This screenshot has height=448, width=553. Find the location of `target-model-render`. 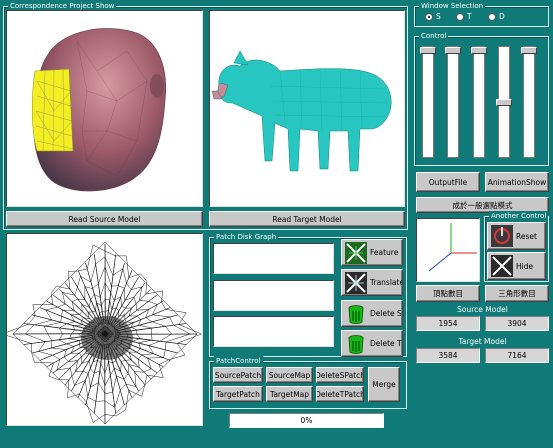

target-model-render is located at coordinates (301, 111).